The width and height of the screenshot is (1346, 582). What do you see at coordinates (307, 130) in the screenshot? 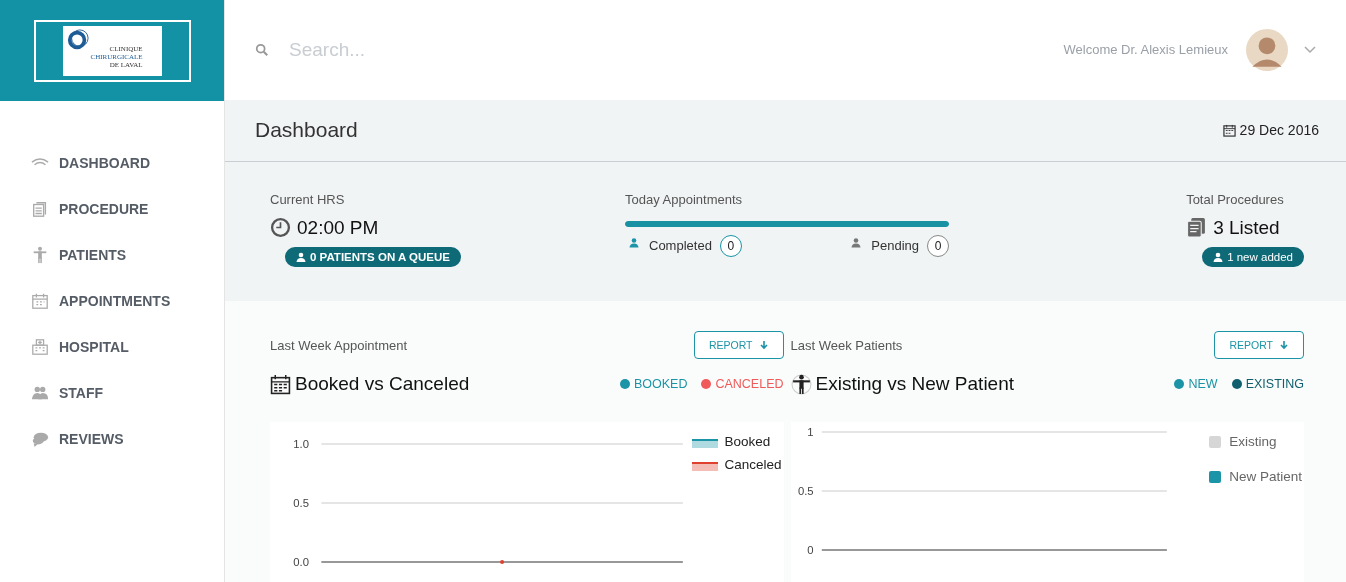
I see `page-title: Dashboard` at bounding box center [307, 130].